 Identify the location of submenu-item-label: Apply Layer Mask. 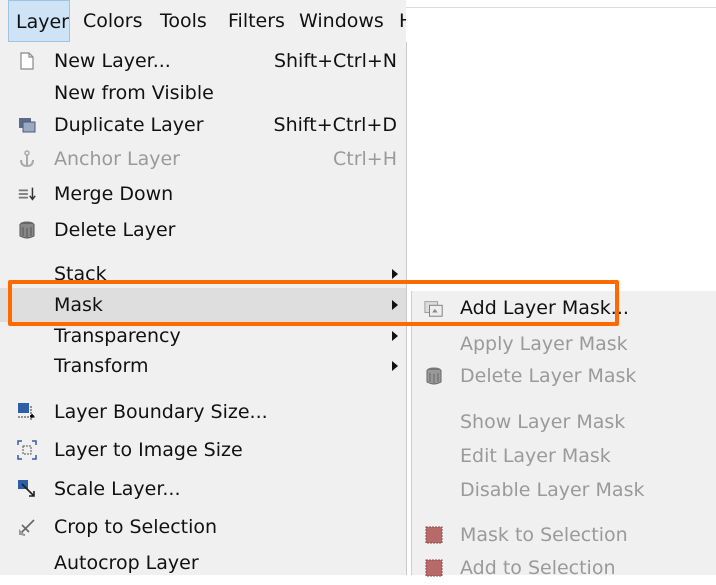
(544, 344).